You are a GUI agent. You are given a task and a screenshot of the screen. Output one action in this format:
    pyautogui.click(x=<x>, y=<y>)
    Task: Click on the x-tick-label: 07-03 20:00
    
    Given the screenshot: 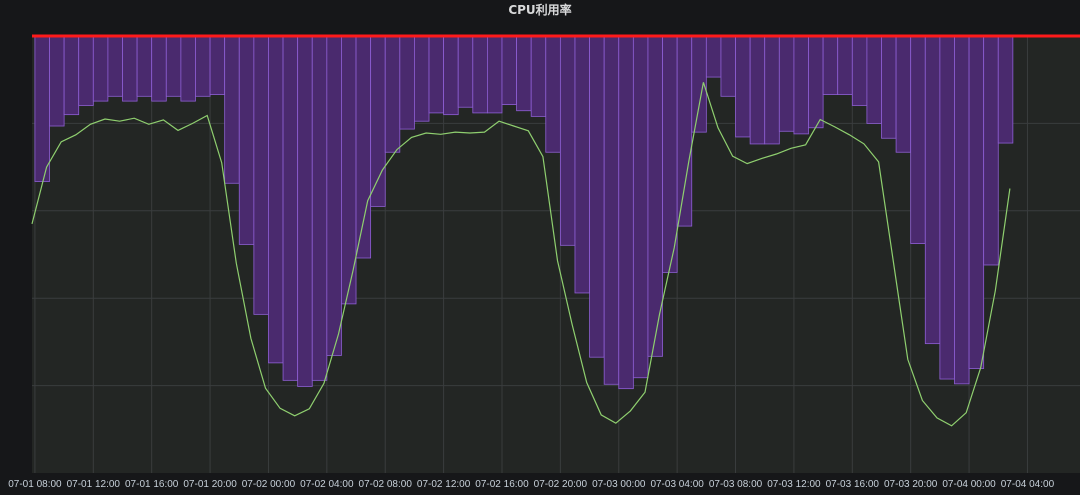 What is the action you would take?
    pyautogui.click(x=911, y=484)
    